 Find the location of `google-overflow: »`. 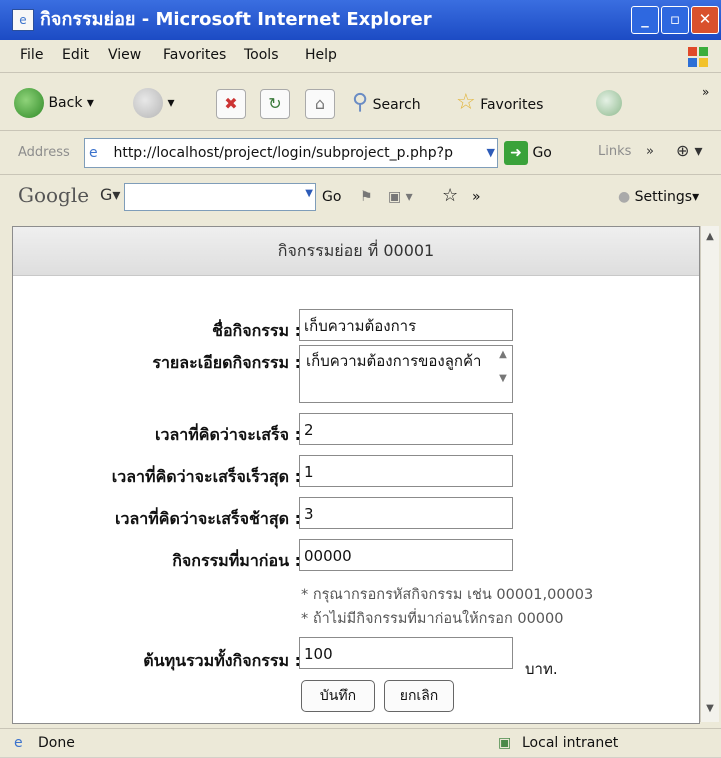

google-overflow: » is located at coordinates (476, 197).